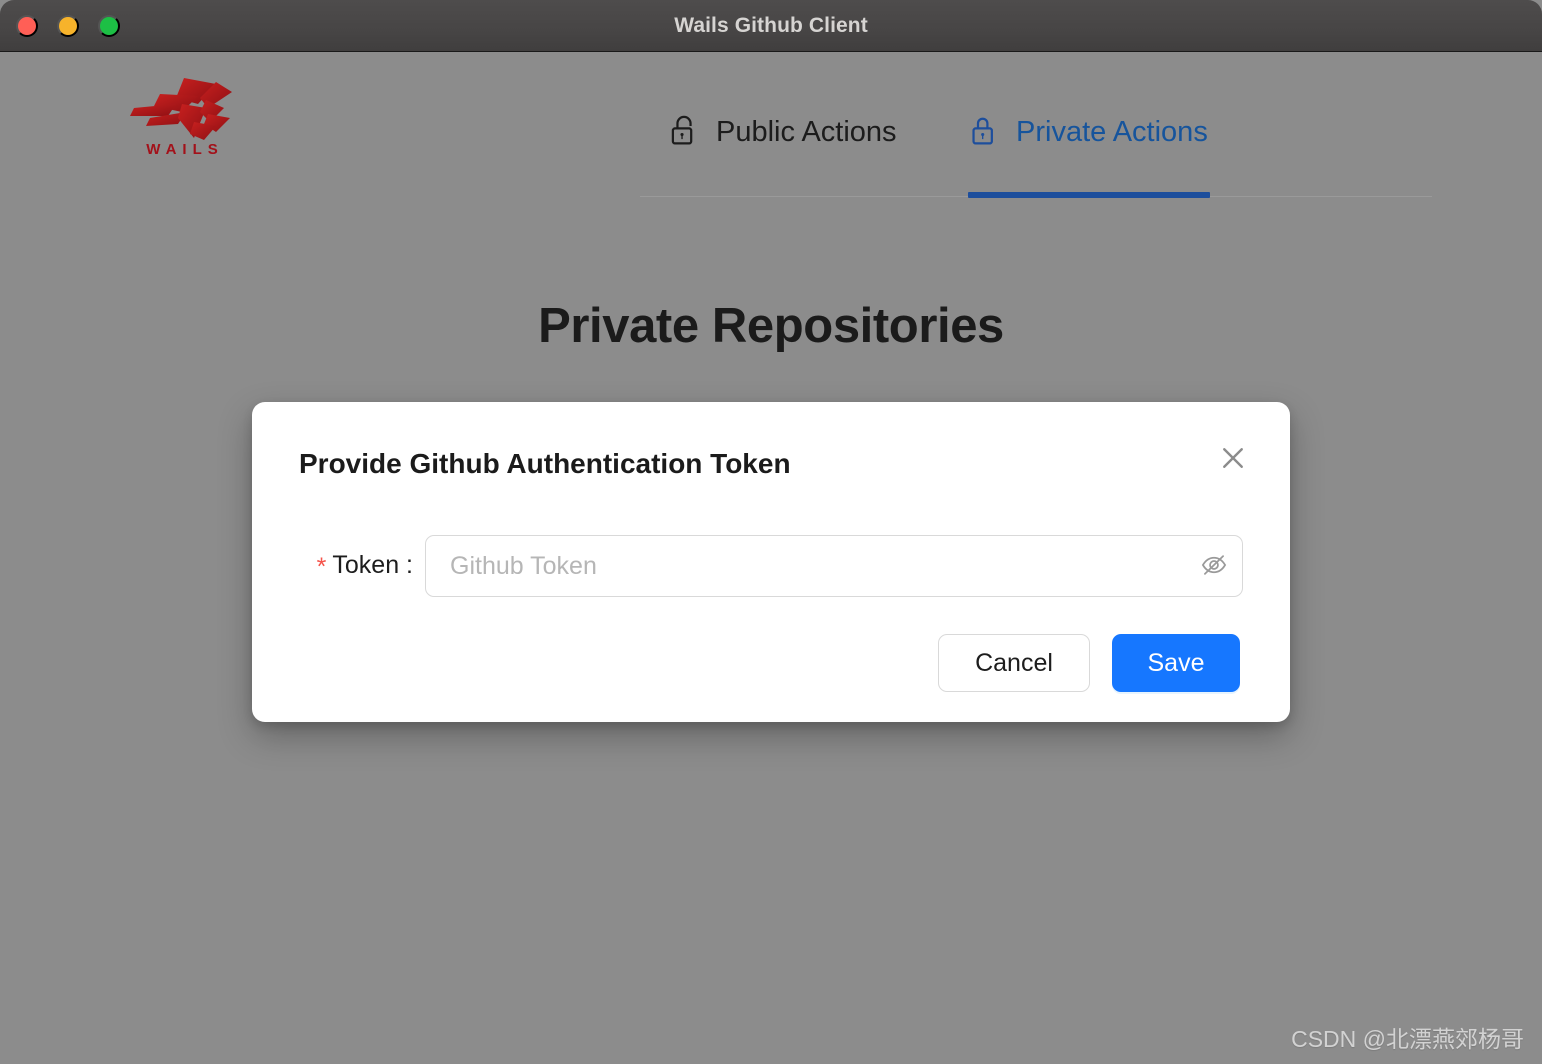 The width and height of the screenshot is (1542, 1064). I want to click on close-icon, so click(1233, 459).